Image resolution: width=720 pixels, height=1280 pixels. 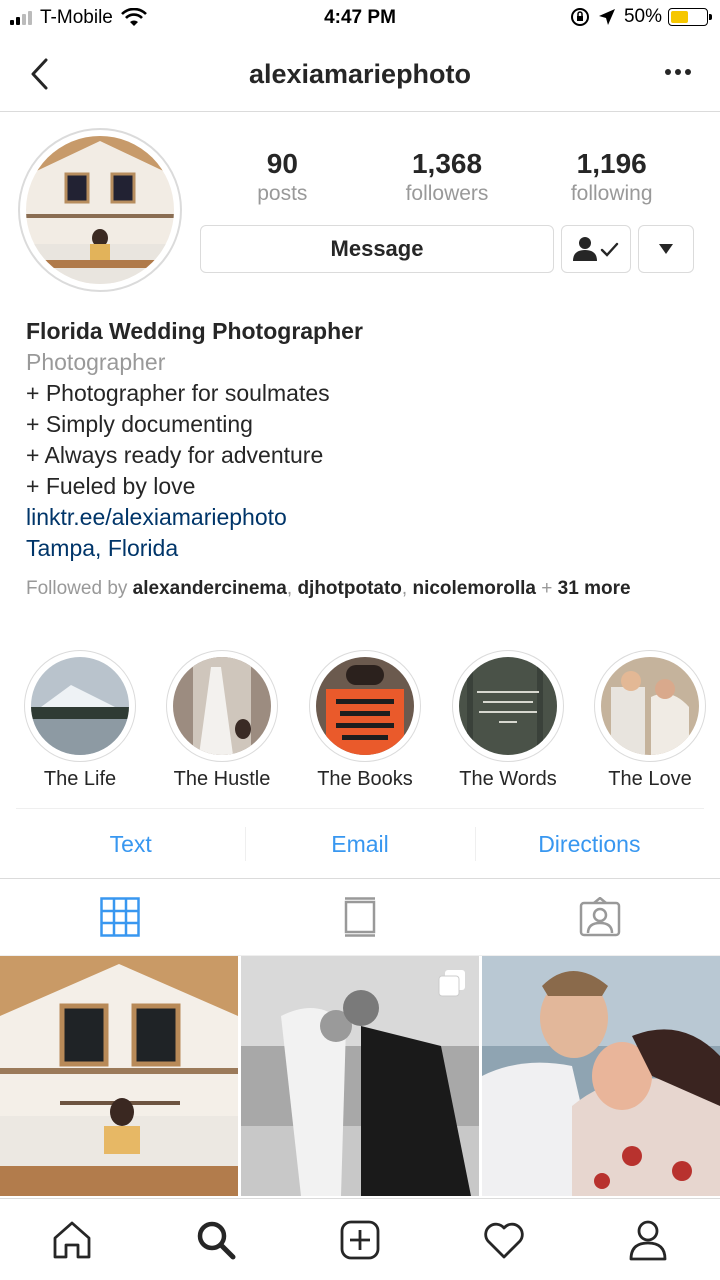 What do you see at coordinates (222, 779) in the screenshot?
I see `highlight-label: The Hustle` at bounding box center [222, 779].